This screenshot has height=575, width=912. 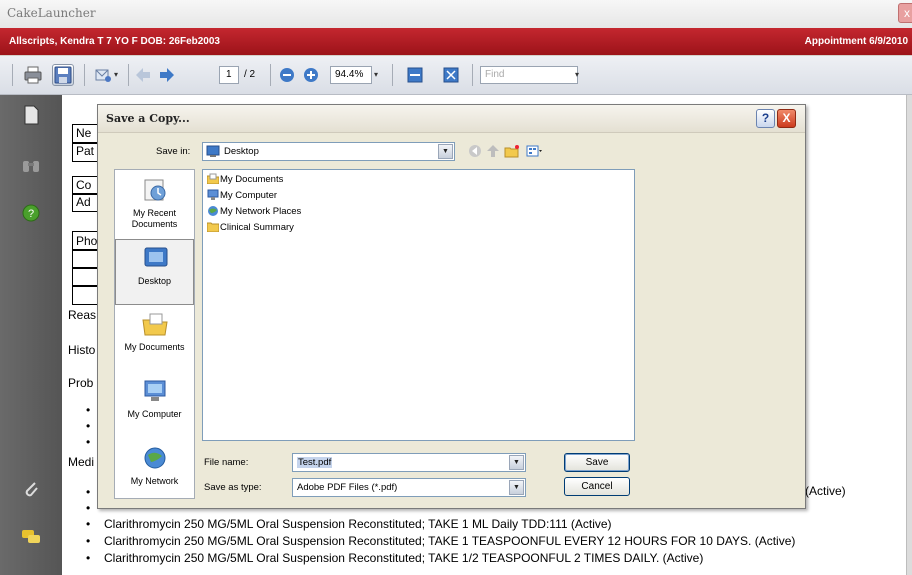 I want to click on appointment-info: Appointment 6/9/2010, so click(x=856, y=41).